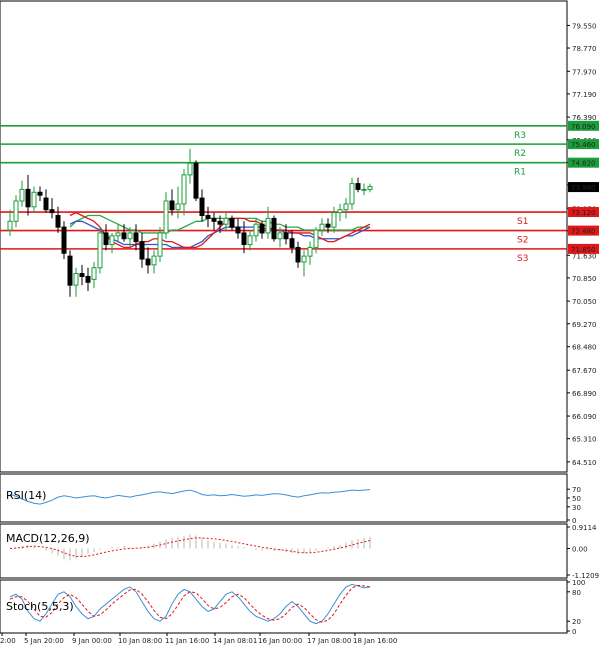  Describe the element at coordinates (522, 241) in the screenshot. I see `level-name-s2: S2` at that location.